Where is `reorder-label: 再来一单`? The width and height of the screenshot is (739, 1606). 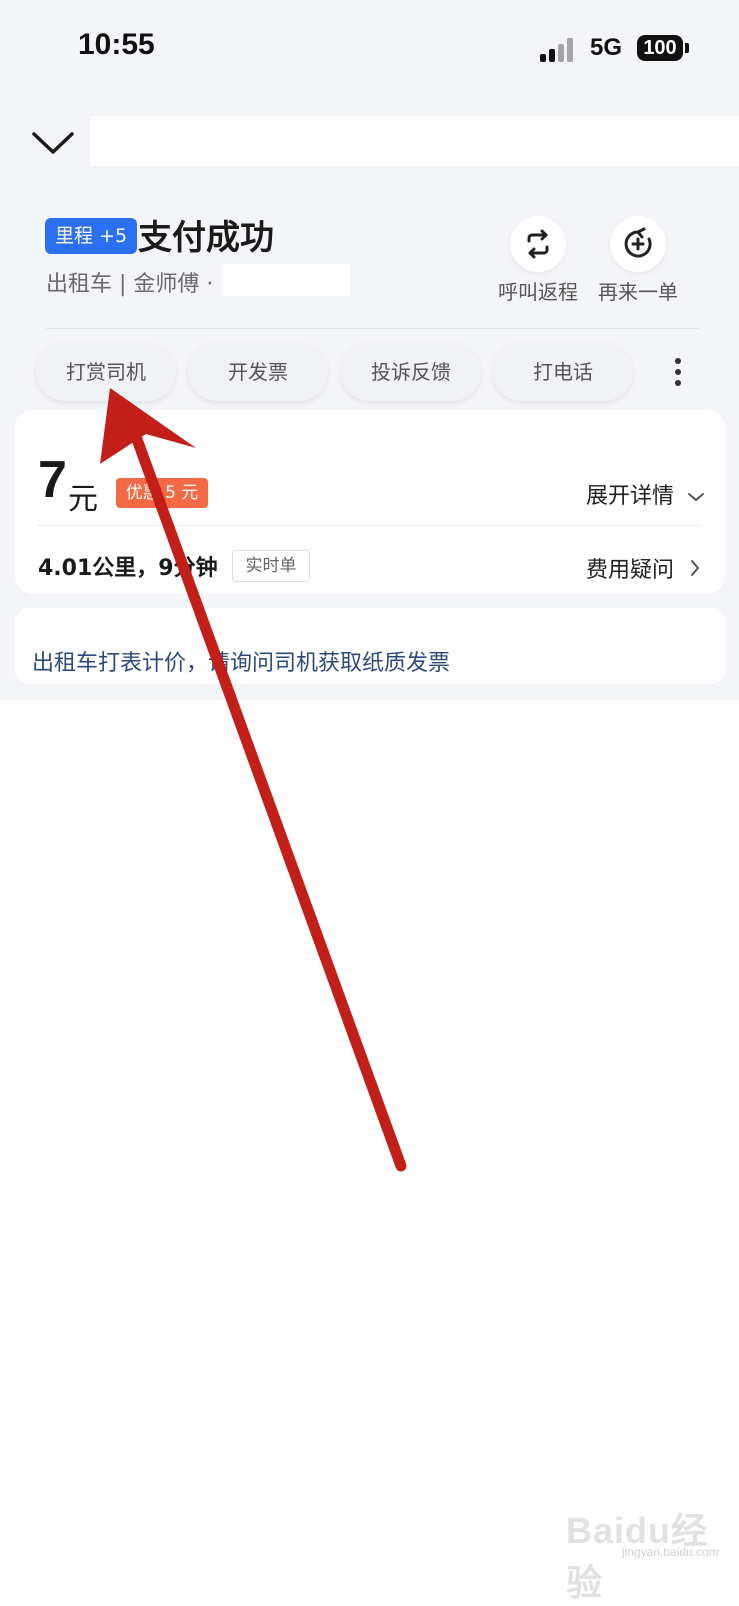 reorder-label: 再来一单 is located at coordinates (638, 292).